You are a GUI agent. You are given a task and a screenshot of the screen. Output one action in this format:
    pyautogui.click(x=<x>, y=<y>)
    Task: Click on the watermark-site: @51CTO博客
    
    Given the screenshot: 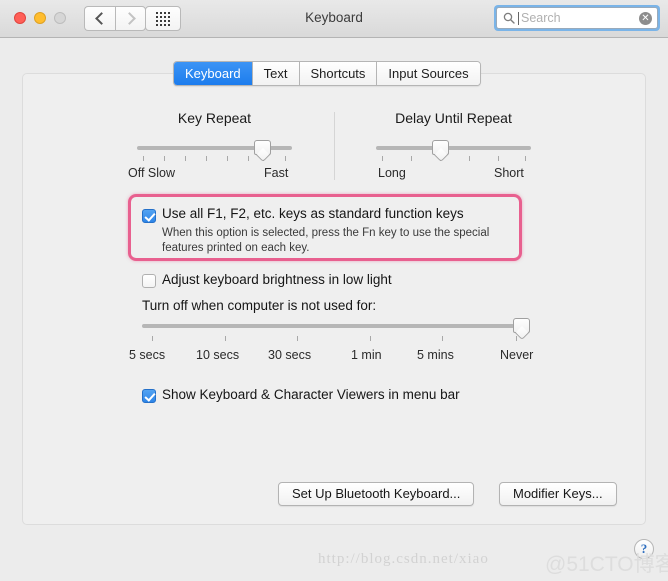 What is the action you would take?
    pyautogui.click(x=606, y=564)
    